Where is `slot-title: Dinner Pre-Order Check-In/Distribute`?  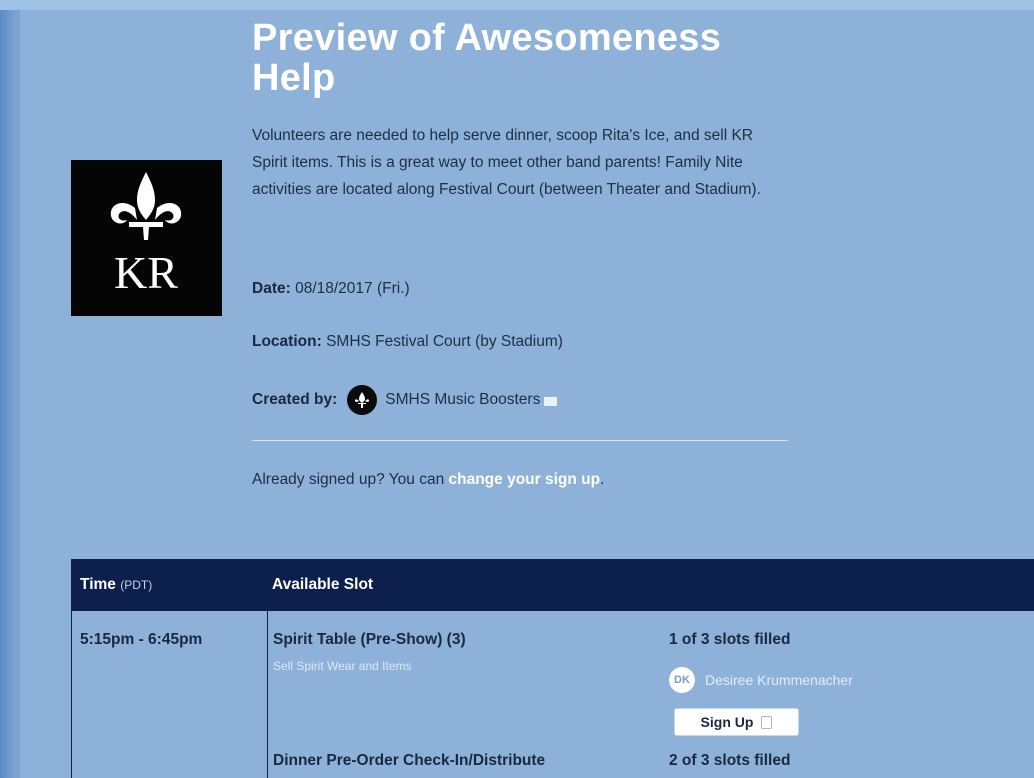 slot-title: Dinner Pre-Order Check-In/Distribute is located at coordinates (409, 760).